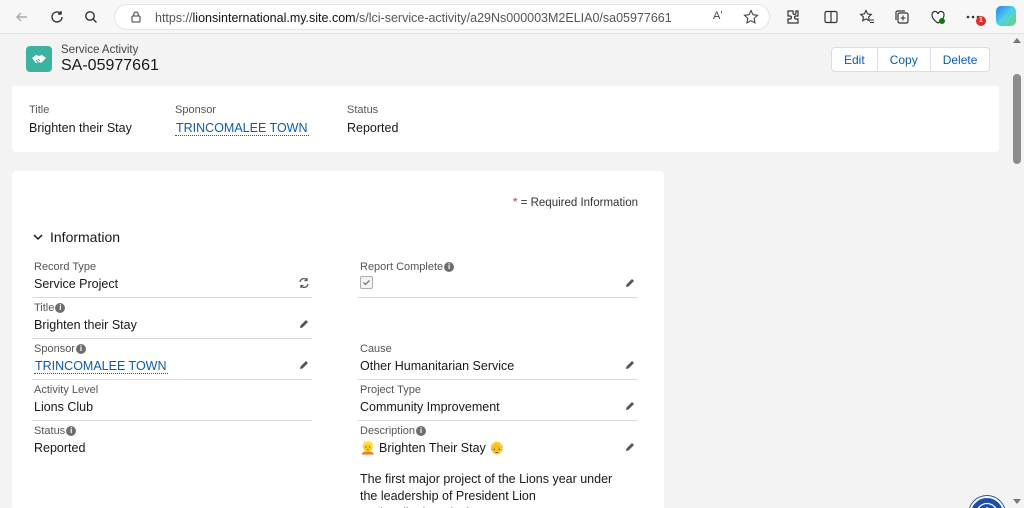 The height and width of the screenshot is (508, 1024). I want to click on project-type-label: Project Type, so click(390, 390).